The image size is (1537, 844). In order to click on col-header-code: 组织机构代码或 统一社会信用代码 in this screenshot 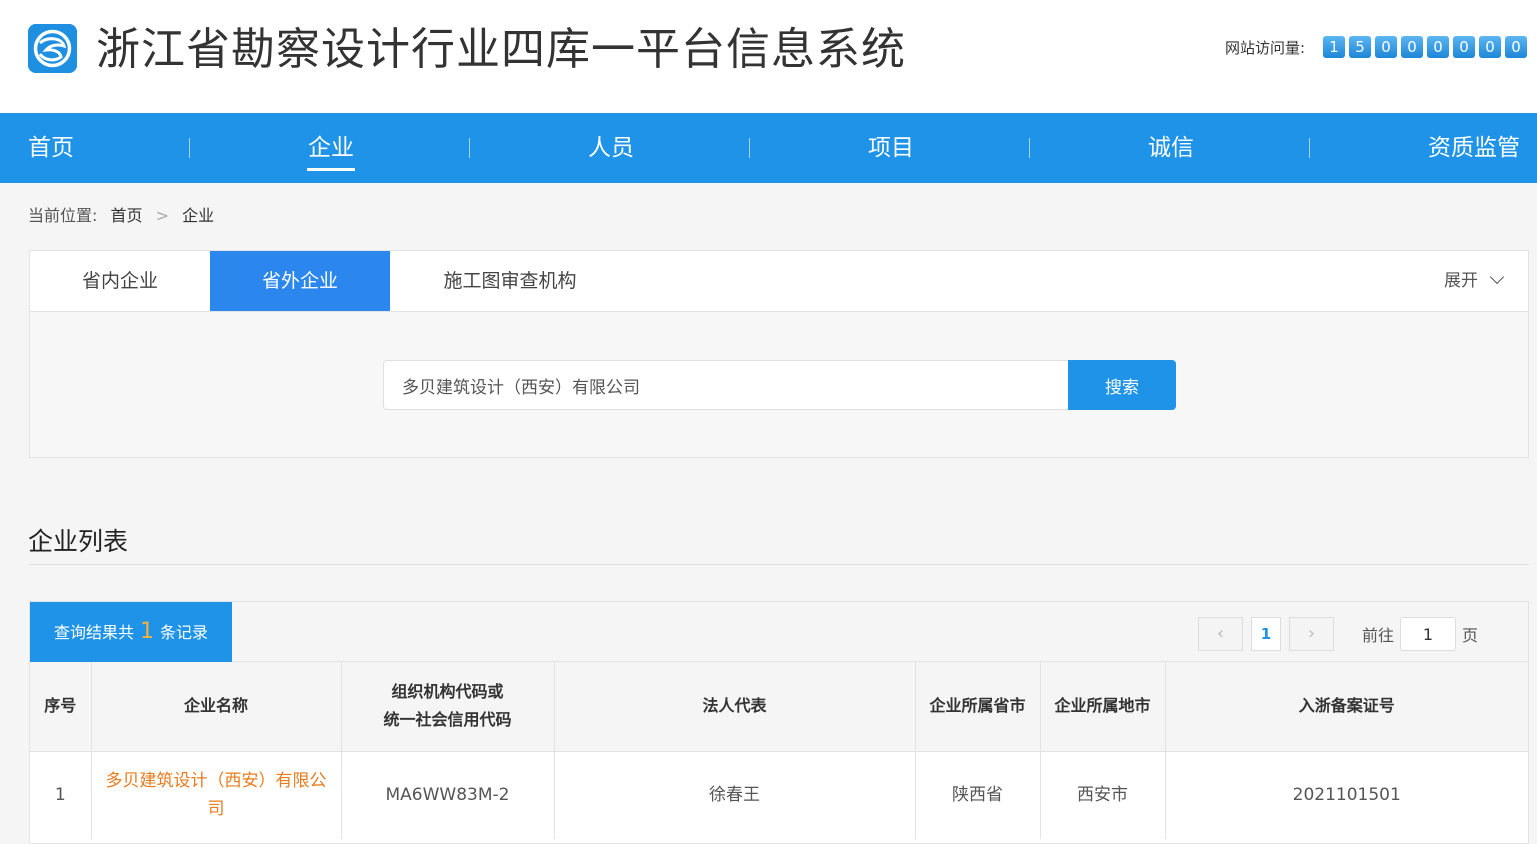, I will do `click(448, 707)`.